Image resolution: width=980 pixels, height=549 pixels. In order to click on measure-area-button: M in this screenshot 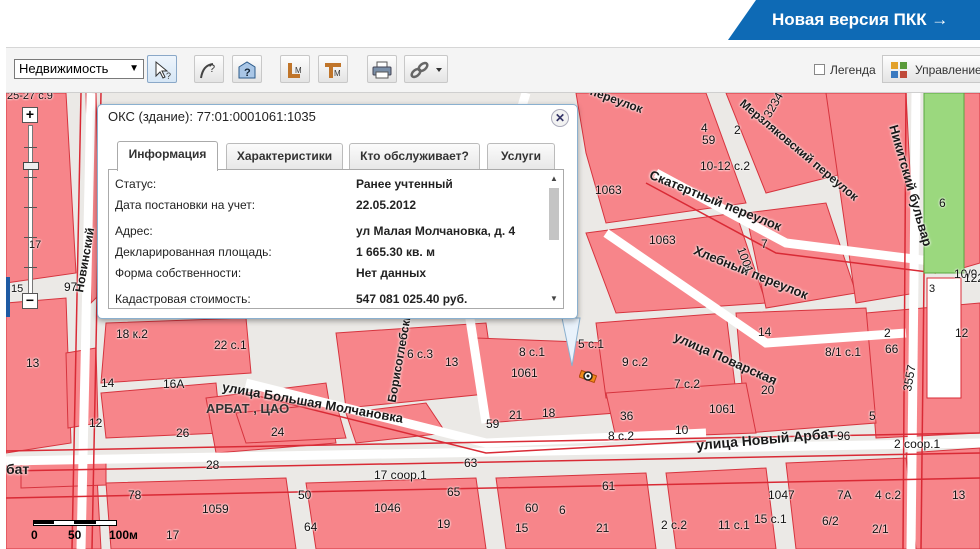, I will do `click(333, 69)`.